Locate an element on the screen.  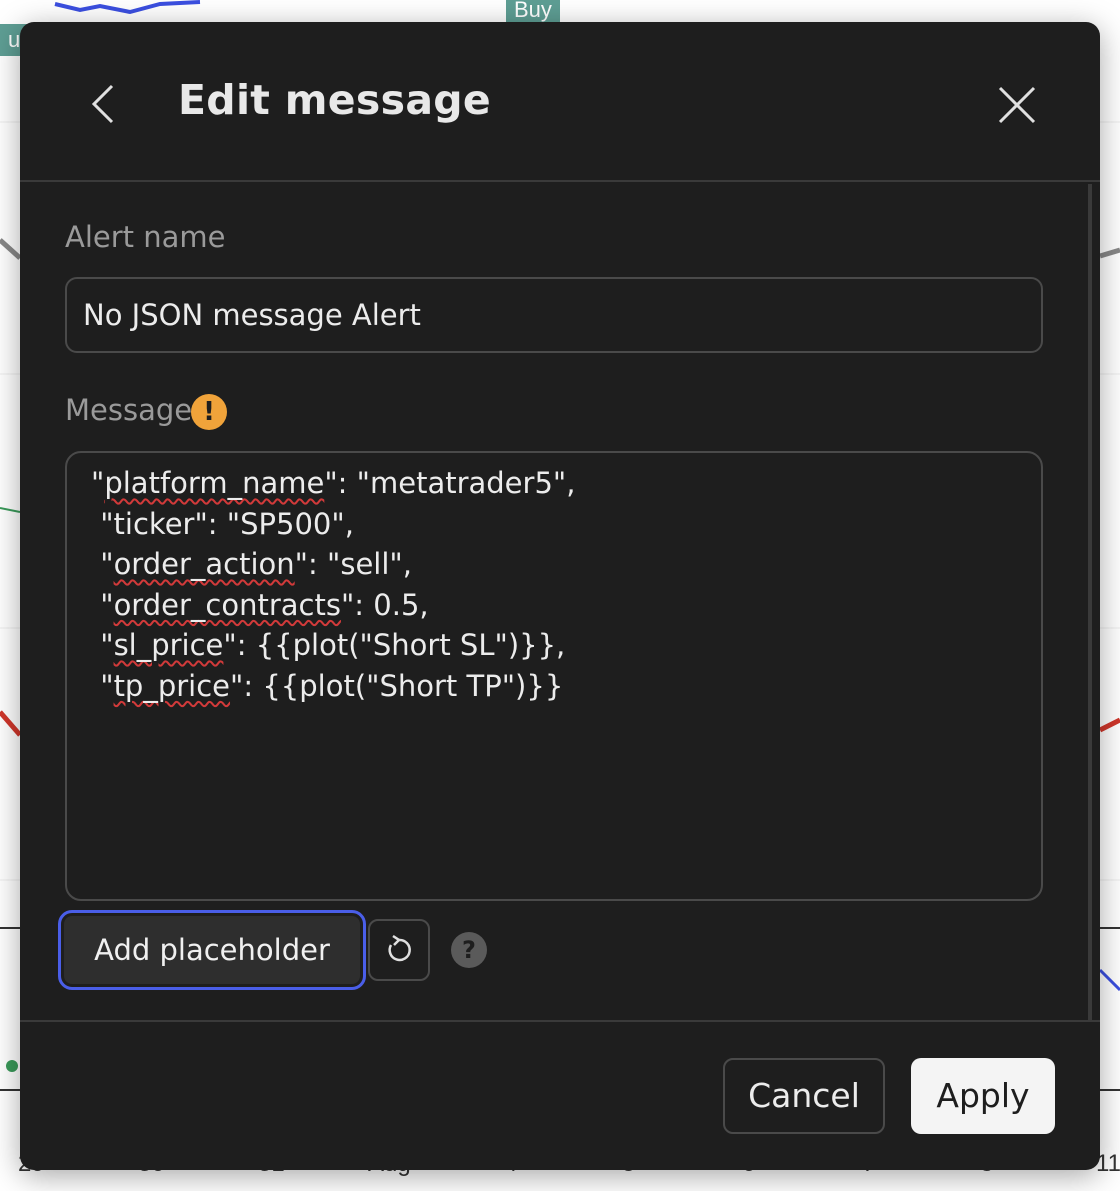
message-line: "platform_name": "metatrader5", is located at coordinates (554, 483).